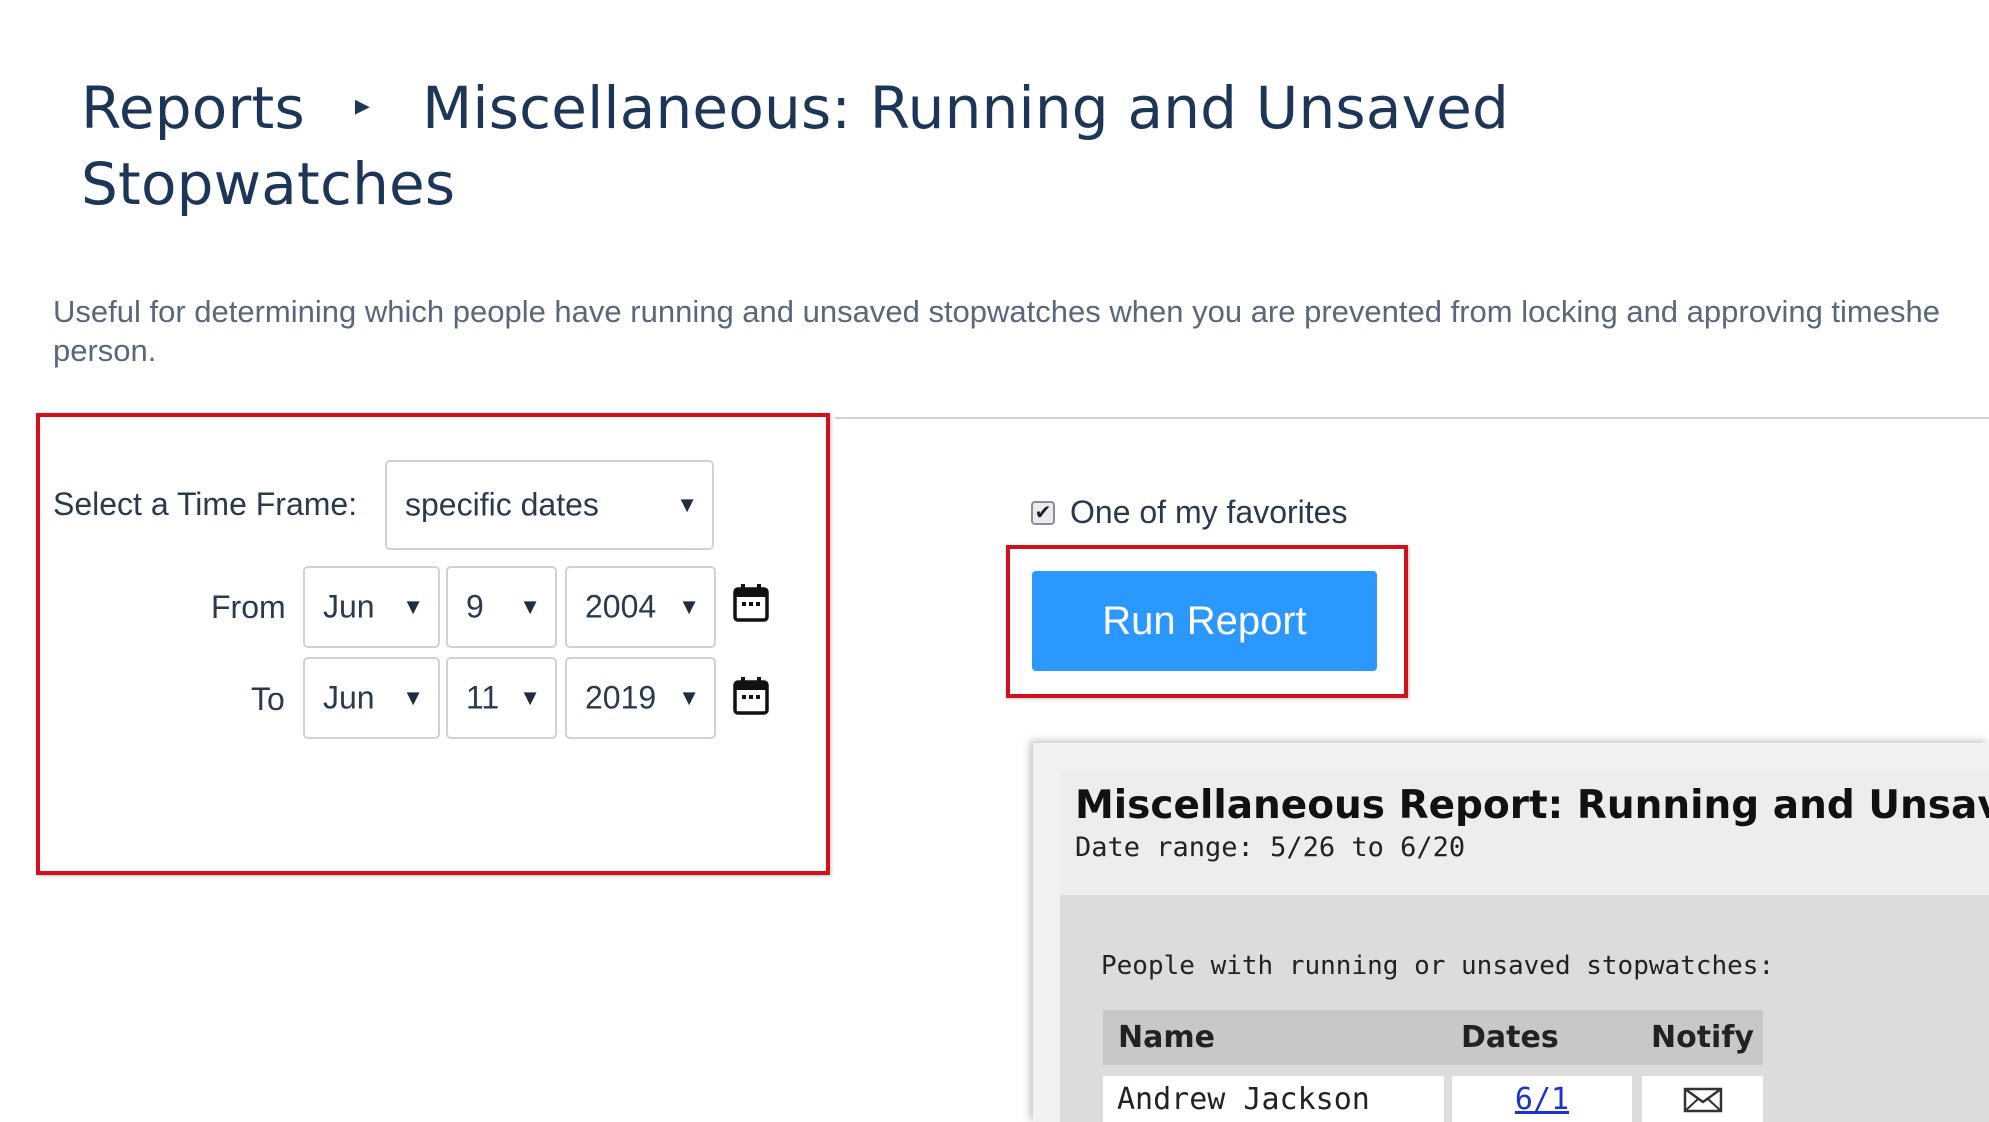 This screenshot has height=1122, width=1989. Describe the element at coordinates (1043, 513) in the screenshot. I see `favorite-checkbox: ✔` at that location.